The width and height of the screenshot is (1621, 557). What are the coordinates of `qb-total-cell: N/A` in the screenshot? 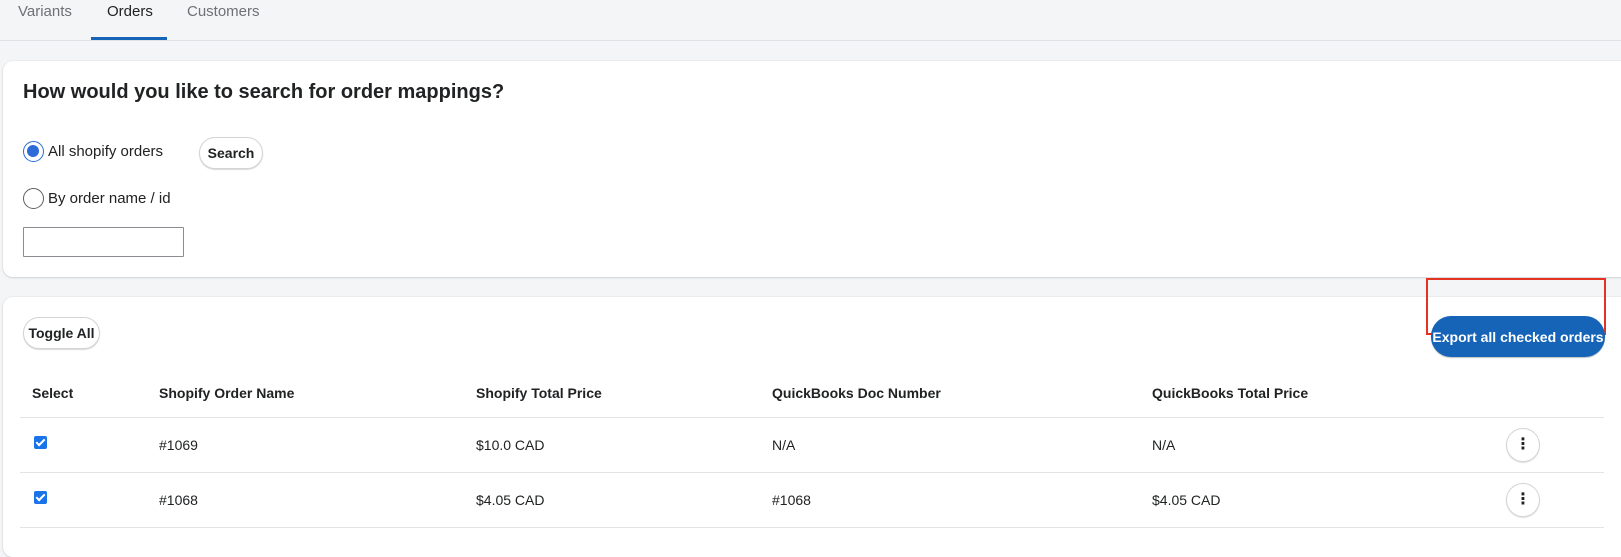 It's located at (1164, 445).